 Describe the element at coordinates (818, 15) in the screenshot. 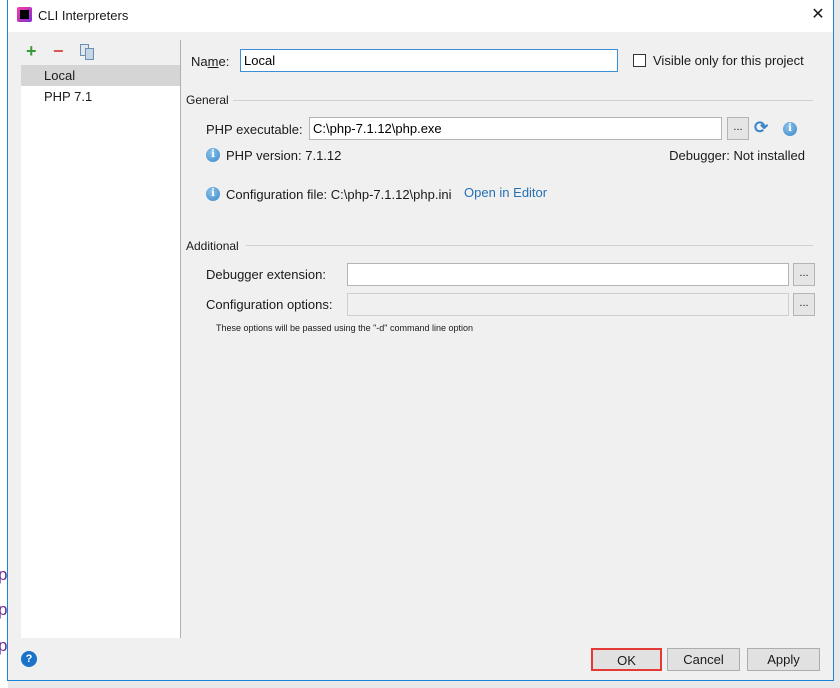

I see `close-button: ✕` at that location.